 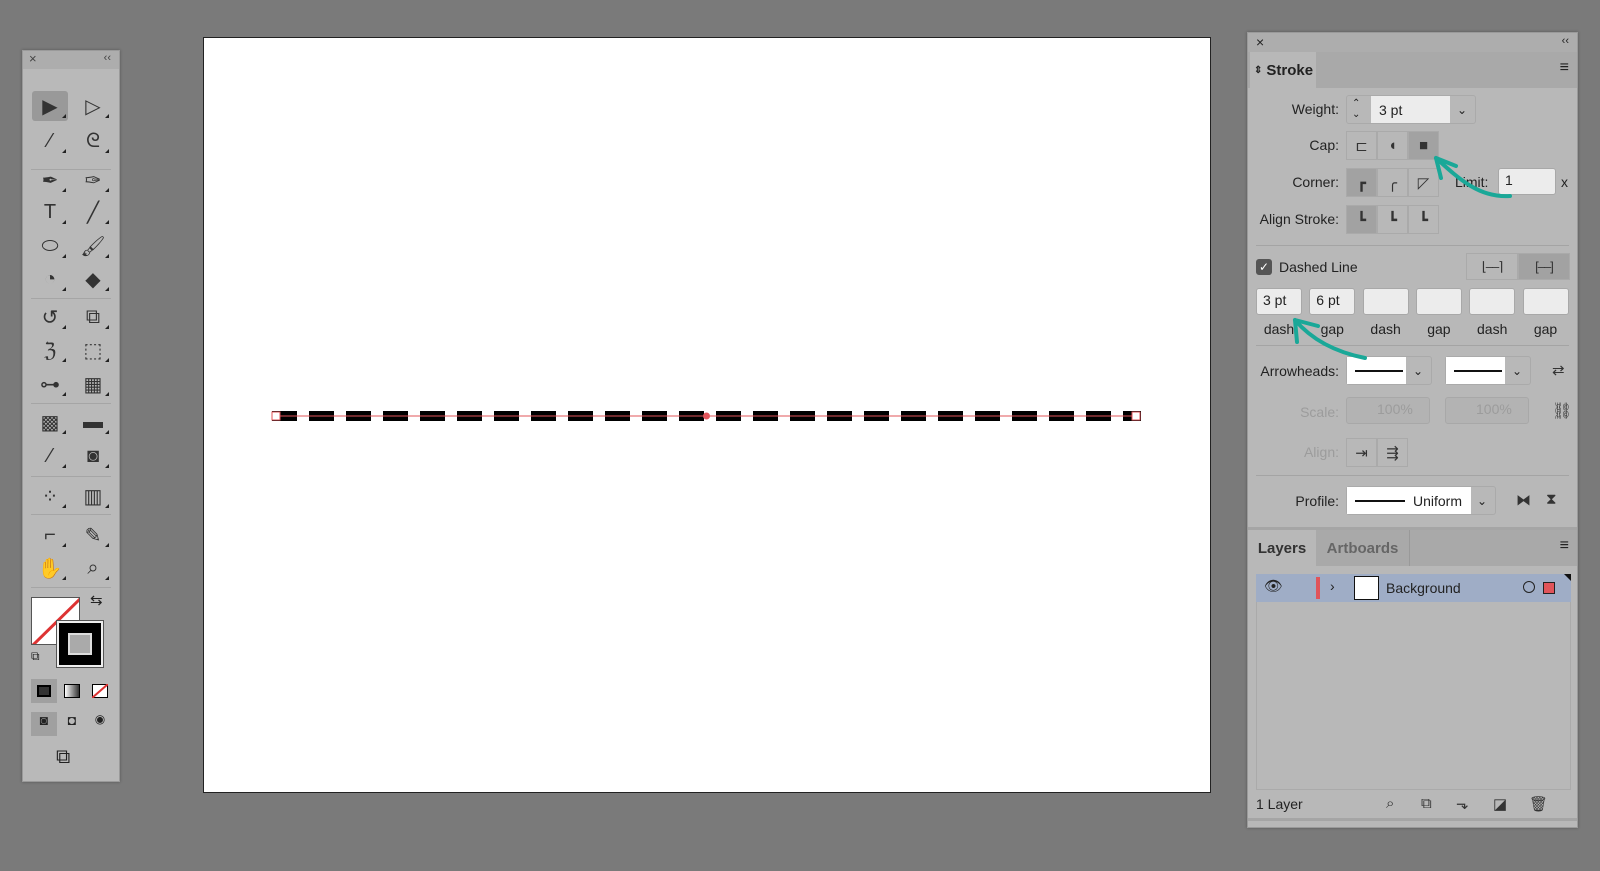 What do you see at coordinates (93, 350) in the screenshot?
I see `free-transform-tool-icon: ⬚` at bounding box center [93, 350].